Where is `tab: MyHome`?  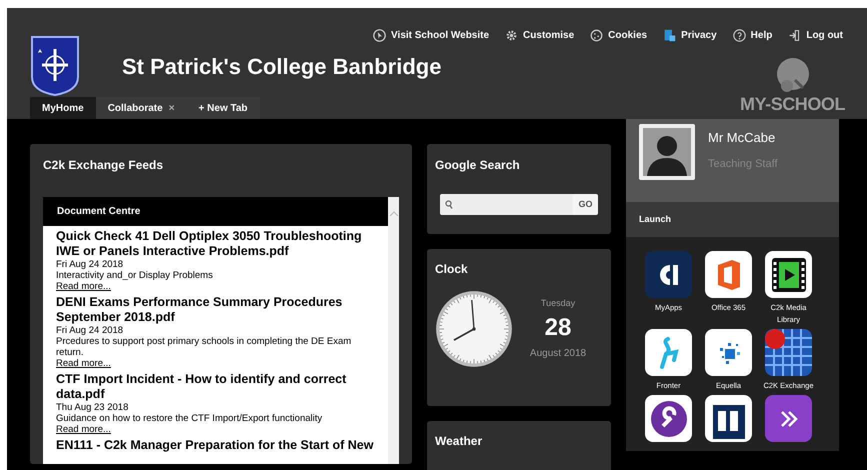 tab: MyHome is located at coordinates (63, 108).